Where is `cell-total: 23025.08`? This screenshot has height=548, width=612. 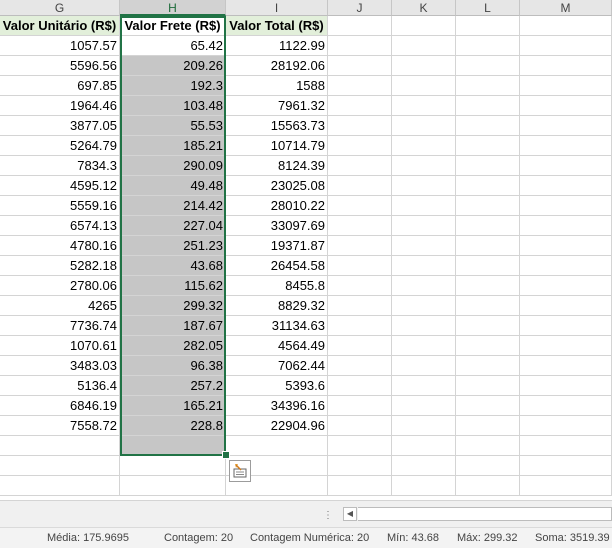 cell-total: 23025.08 is located at coordinates (277, 186).